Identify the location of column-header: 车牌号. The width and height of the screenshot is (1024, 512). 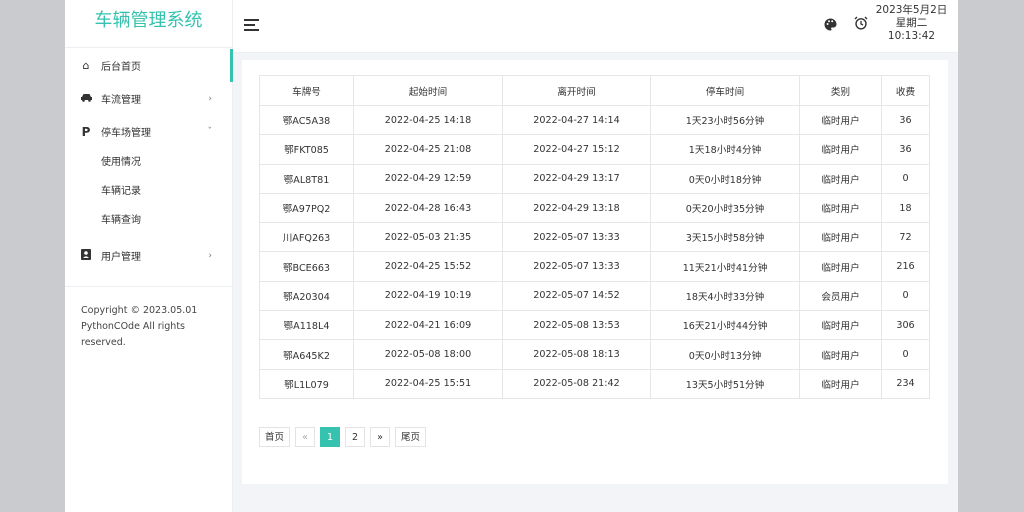
(306, 90).